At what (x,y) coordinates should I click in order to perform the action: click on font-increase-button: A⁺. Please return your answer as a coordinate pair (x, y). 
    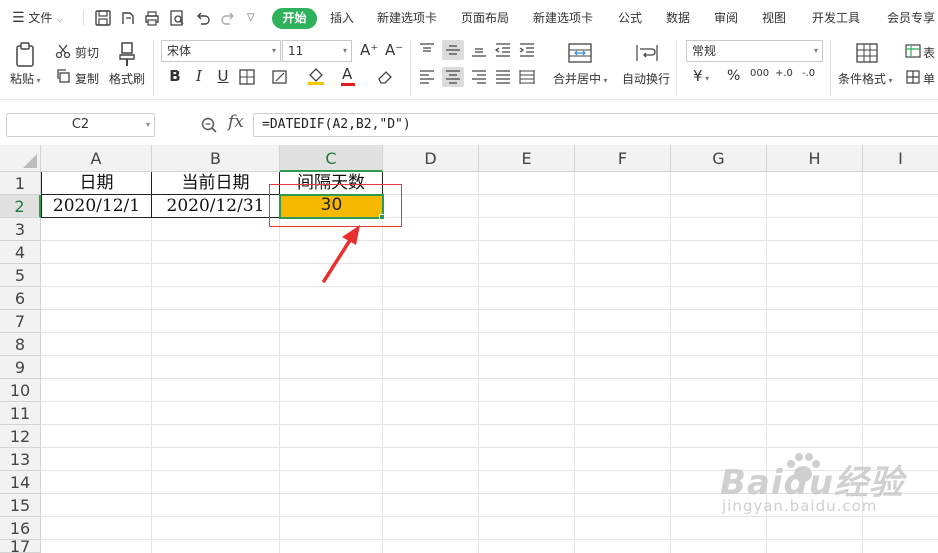
    Looking at the image, I should click on (369, 50).